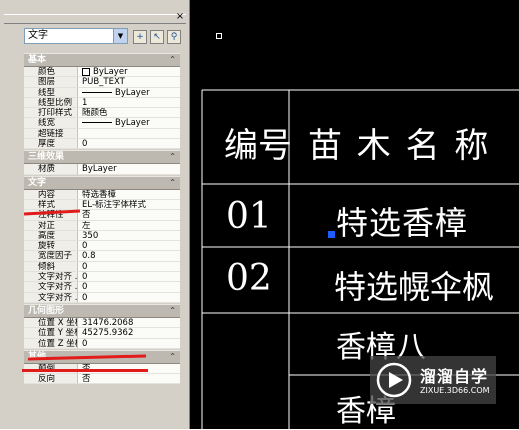  I want to click on object-type-select: 文字 ▼, so click(76, 36).